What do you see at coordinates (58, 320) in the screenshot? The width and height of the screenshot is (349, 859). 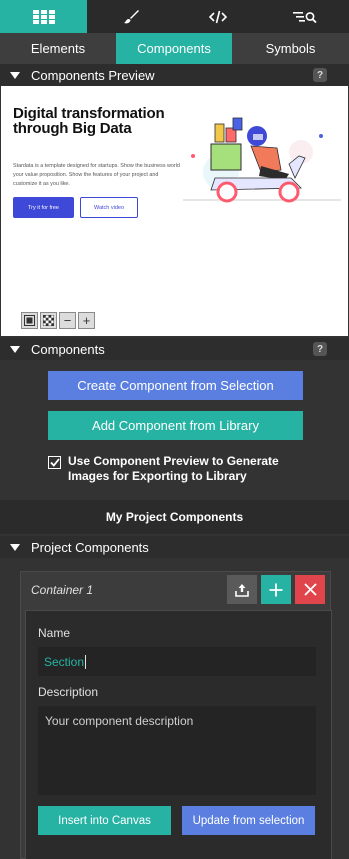 I see `preview-controls: − +` at bounding box center [58, 320].